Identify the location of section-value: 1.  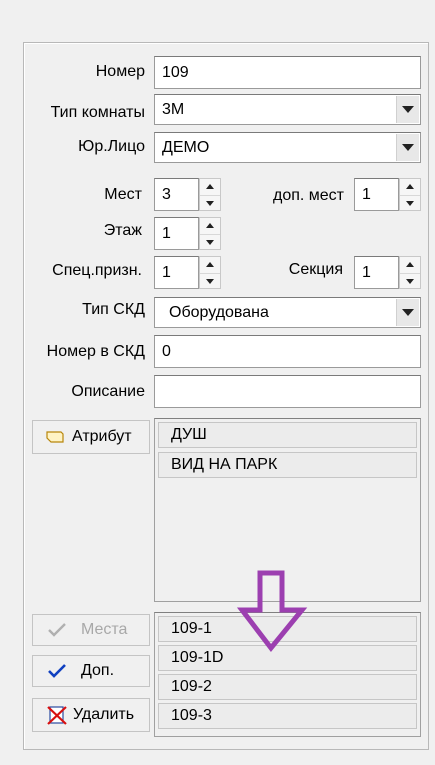
(366, 272).